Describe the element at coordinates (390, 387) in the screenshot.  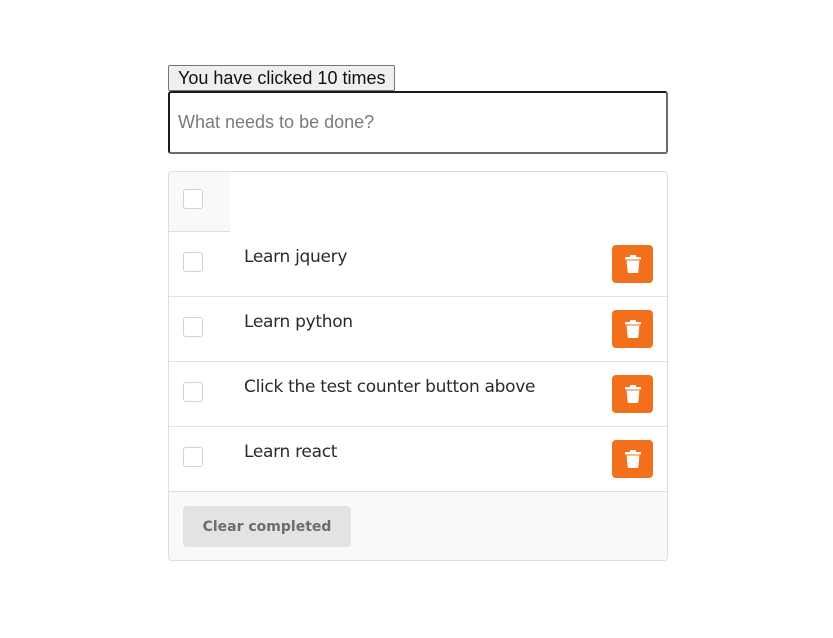
I see `todo-label: Click the test counter button above` at that location.